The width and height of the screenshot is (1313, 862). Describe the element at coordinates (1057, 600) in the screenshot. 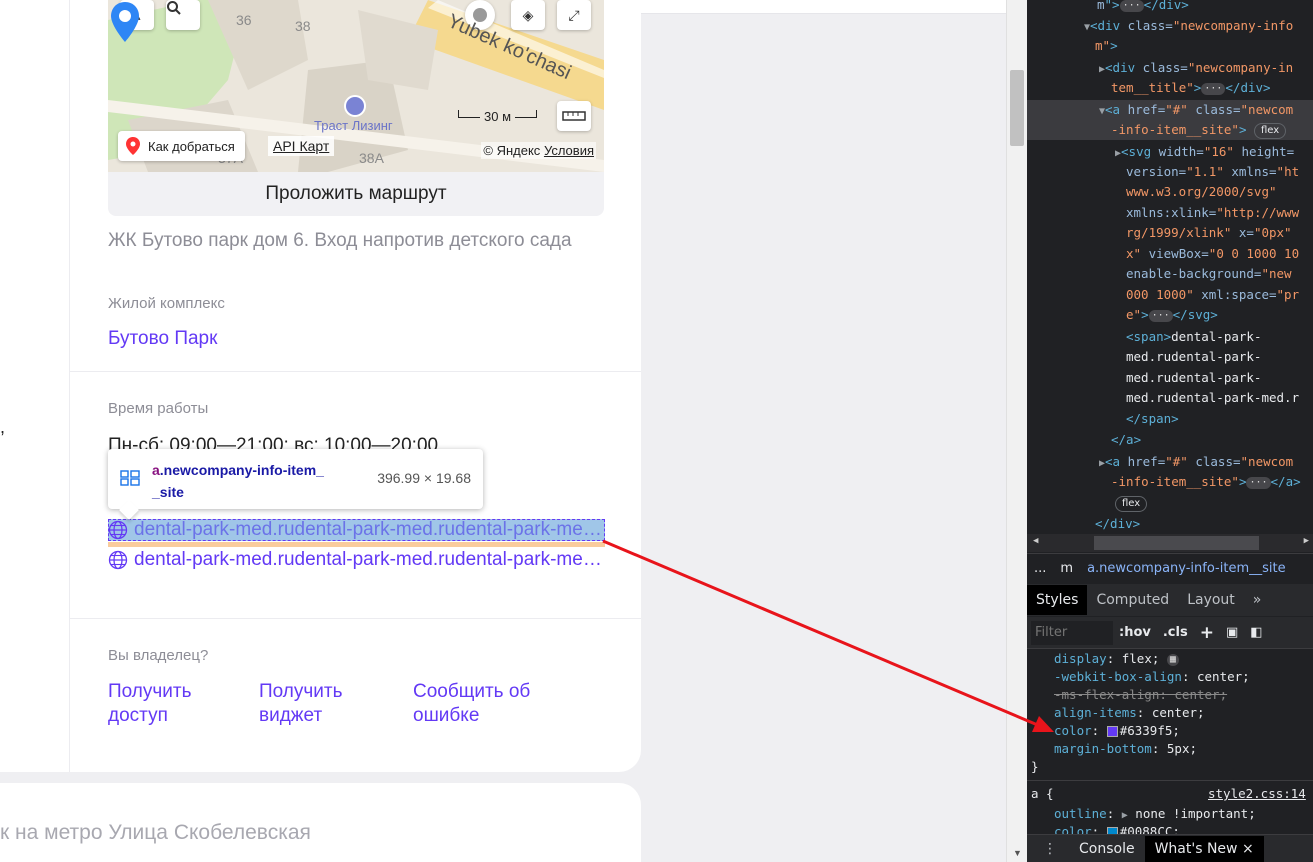

I see `tab-styles: Styles` at that location.